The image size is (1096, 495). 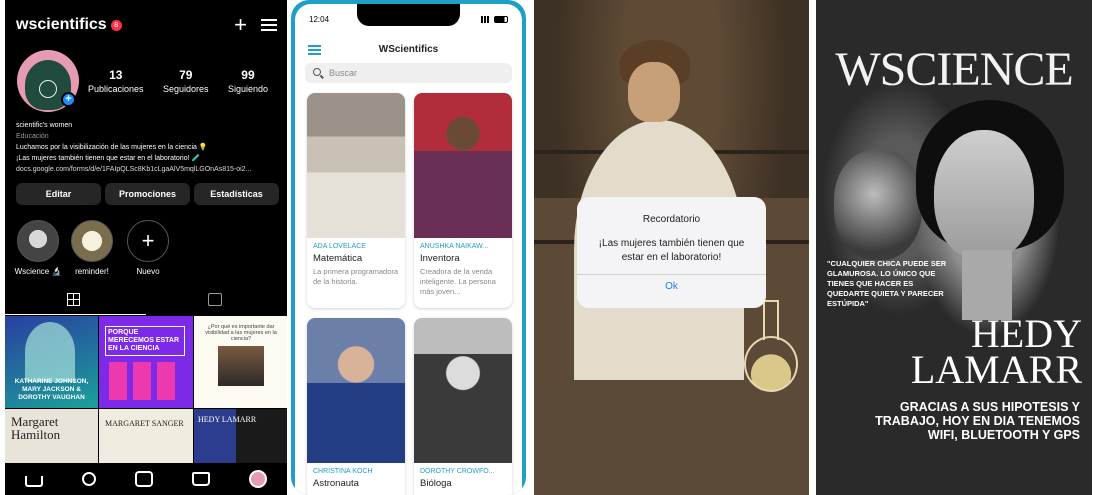 I want to click on lab-bench, so click(x=671, y=437).